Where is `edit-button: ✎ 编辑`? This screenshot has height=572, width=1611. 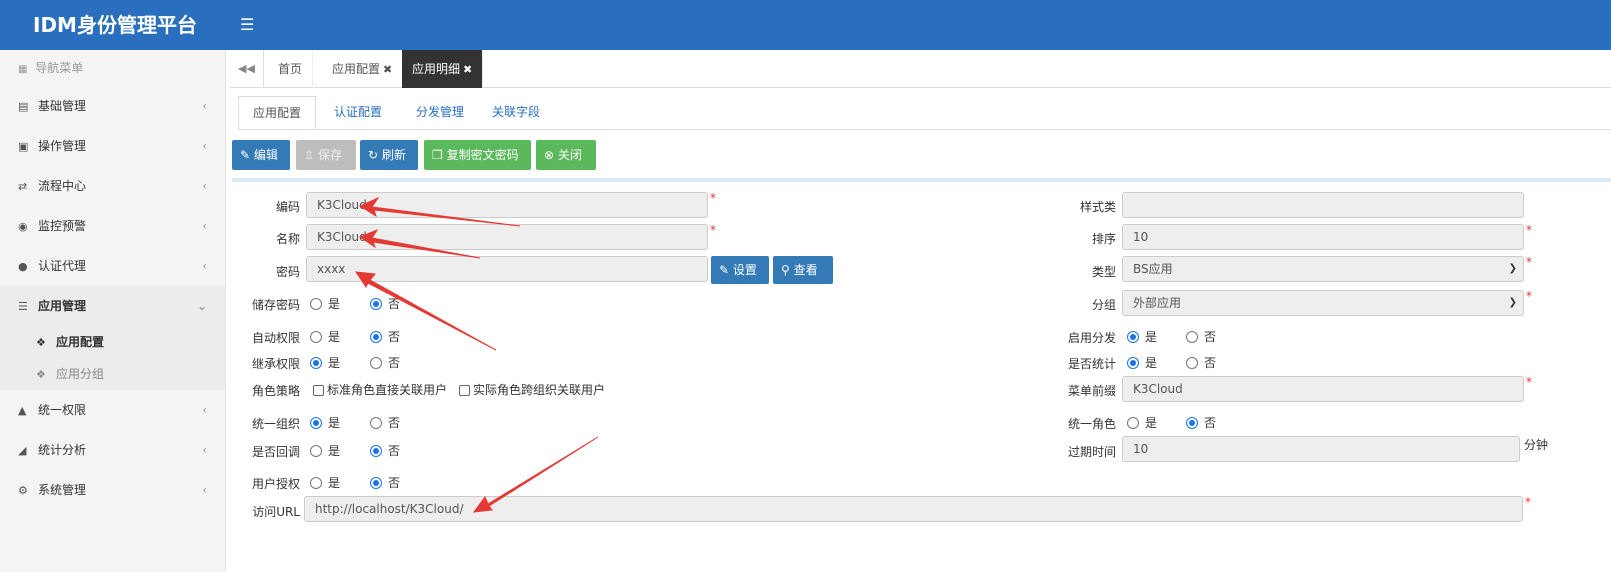
edit-button: ✎ 编辑 is located at coordinates (261, 155).